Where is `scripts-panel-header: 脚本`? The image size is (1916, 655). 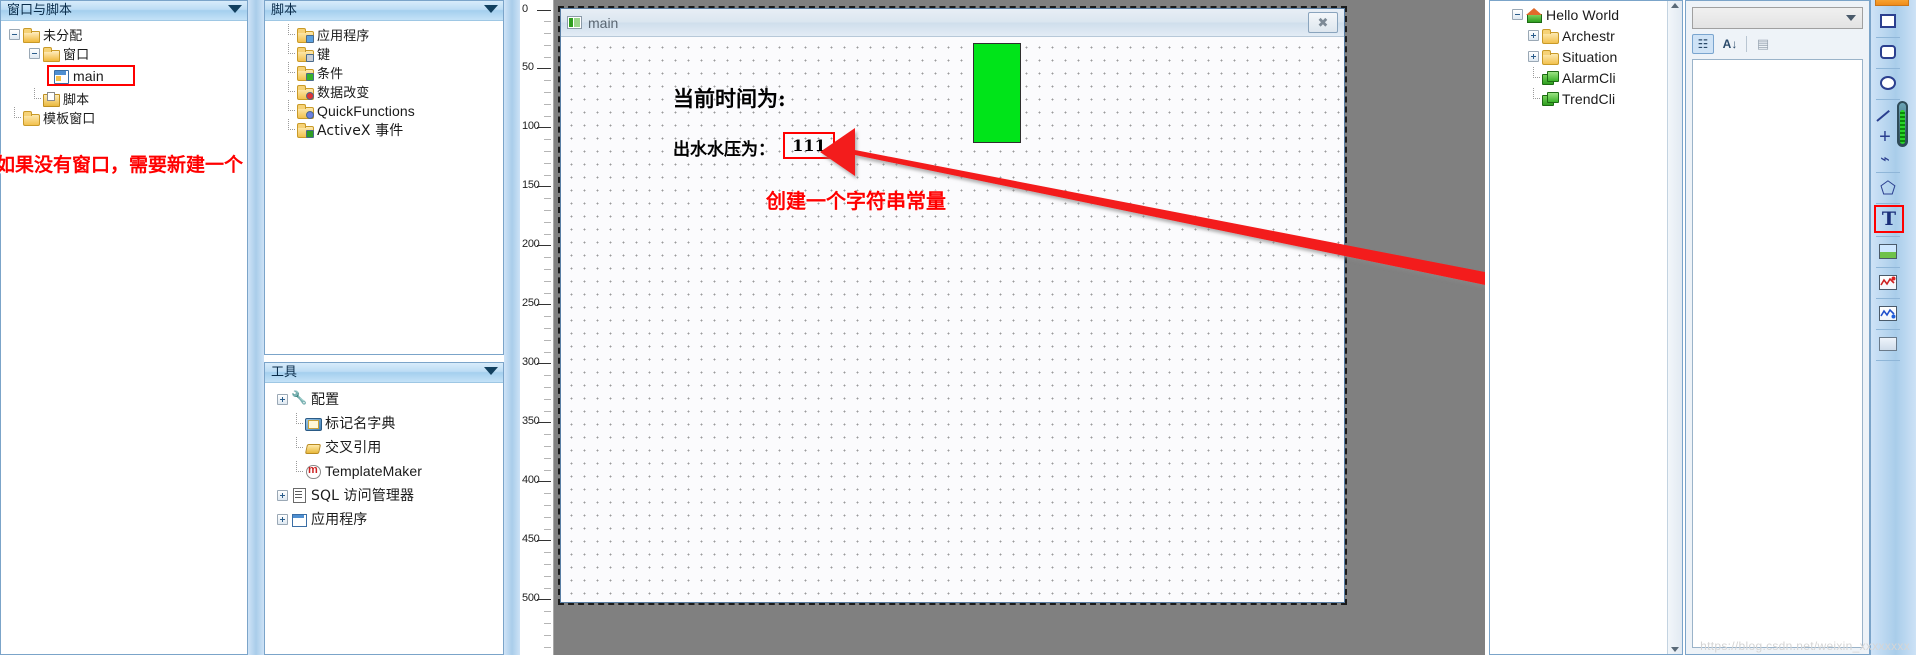 scripts-panel-header: 脚本 is located at coordinates (384, 11).